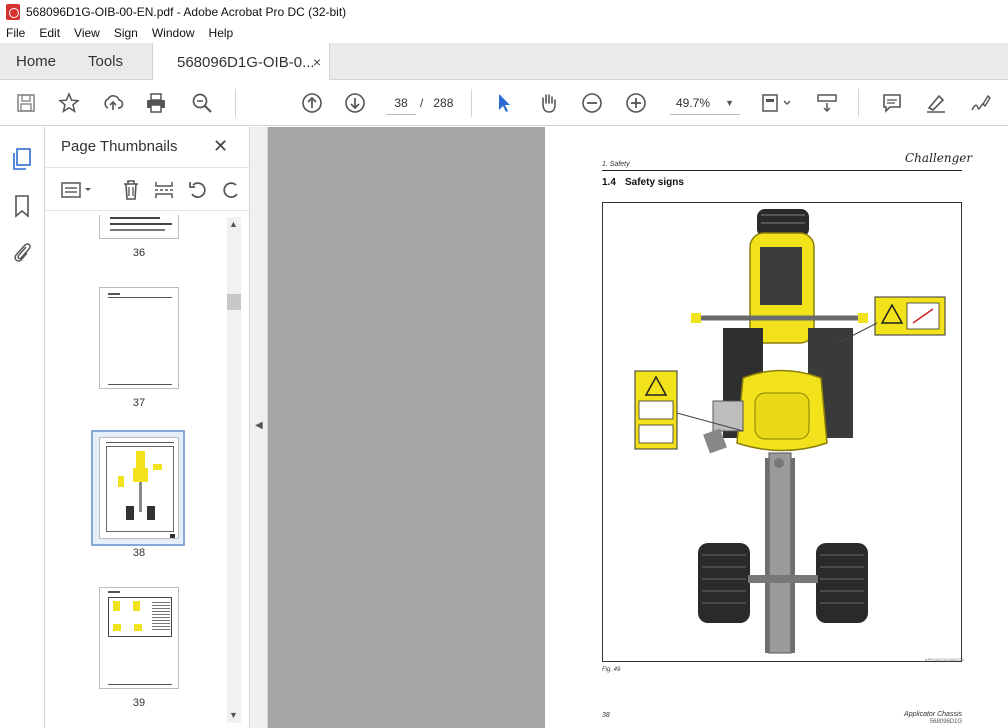 The height and width of the screenshot is (728, 1008). What do you see at coordinates (147, 189) in the screenshot?
I see `thumbnail-toolbar` at bounding box center [147, 189].